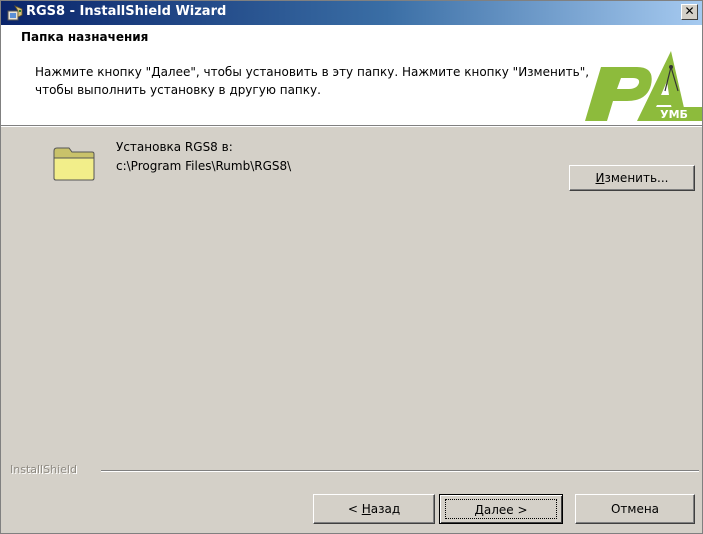  What do you see at coordinates (385, 509) in the screenshot?
I see `back-button-label: азад` at bounding box center [385, 509].